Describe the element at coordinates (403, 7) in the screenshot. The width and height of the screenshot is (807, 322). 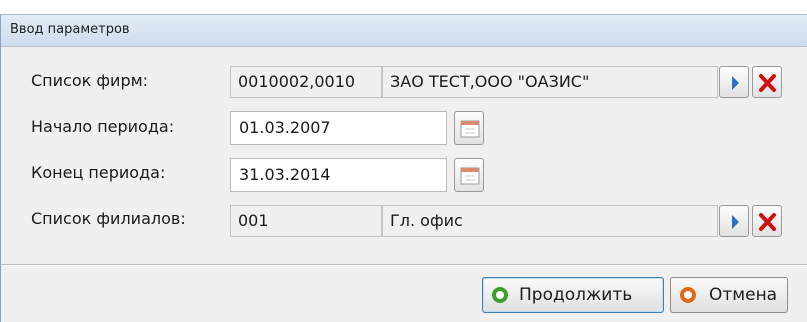
I see `background-window-strip` at that location.